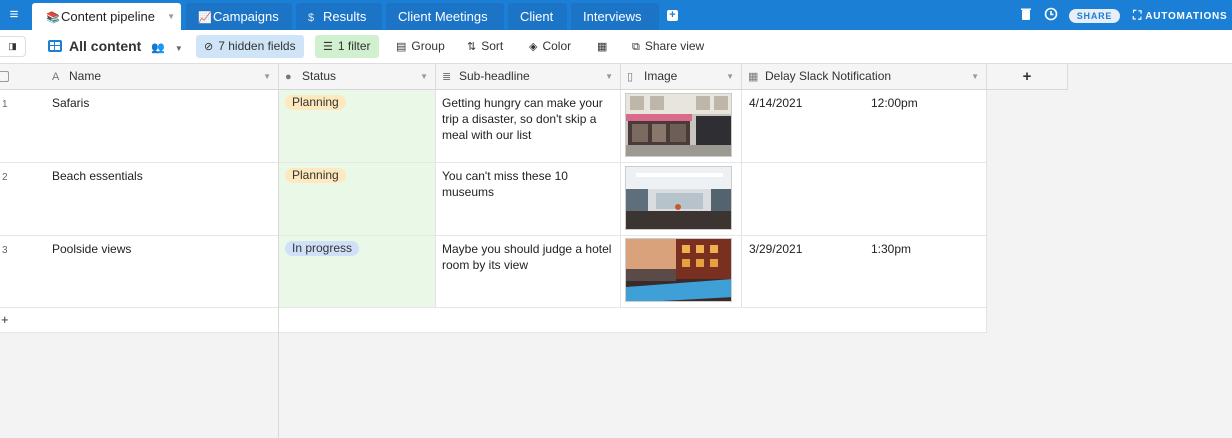  What do you see at coordinates (630, 77) in the screenshot?
I see `attachment-icon: ▯` at bounding box center [630, 77].